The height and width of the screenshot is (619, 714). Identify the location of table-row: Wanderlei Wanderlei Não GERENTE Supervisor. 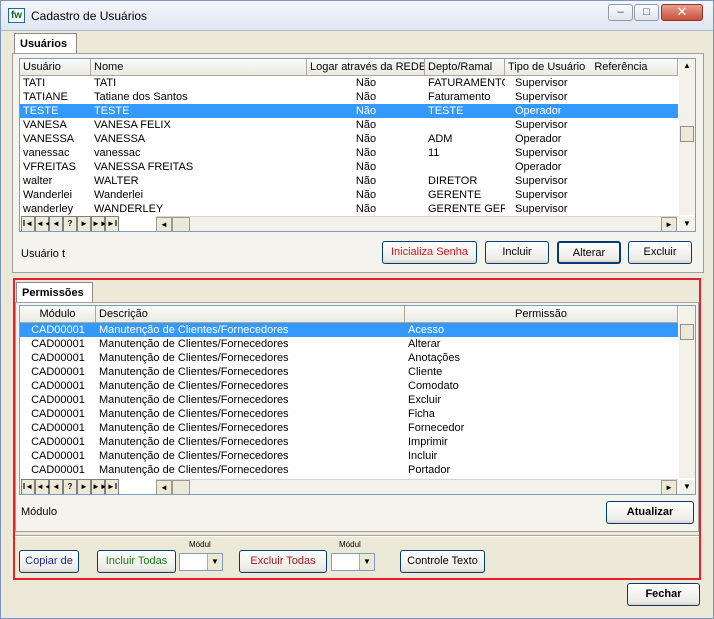
(349, 195).